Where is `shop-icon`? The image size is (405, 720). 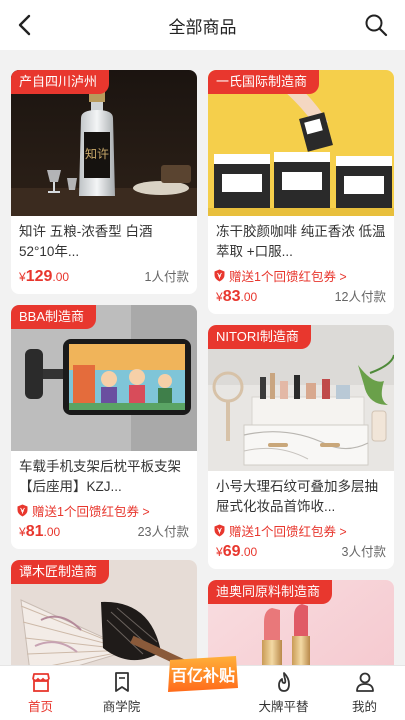 shop-icon is located at coordinates (40, 682).